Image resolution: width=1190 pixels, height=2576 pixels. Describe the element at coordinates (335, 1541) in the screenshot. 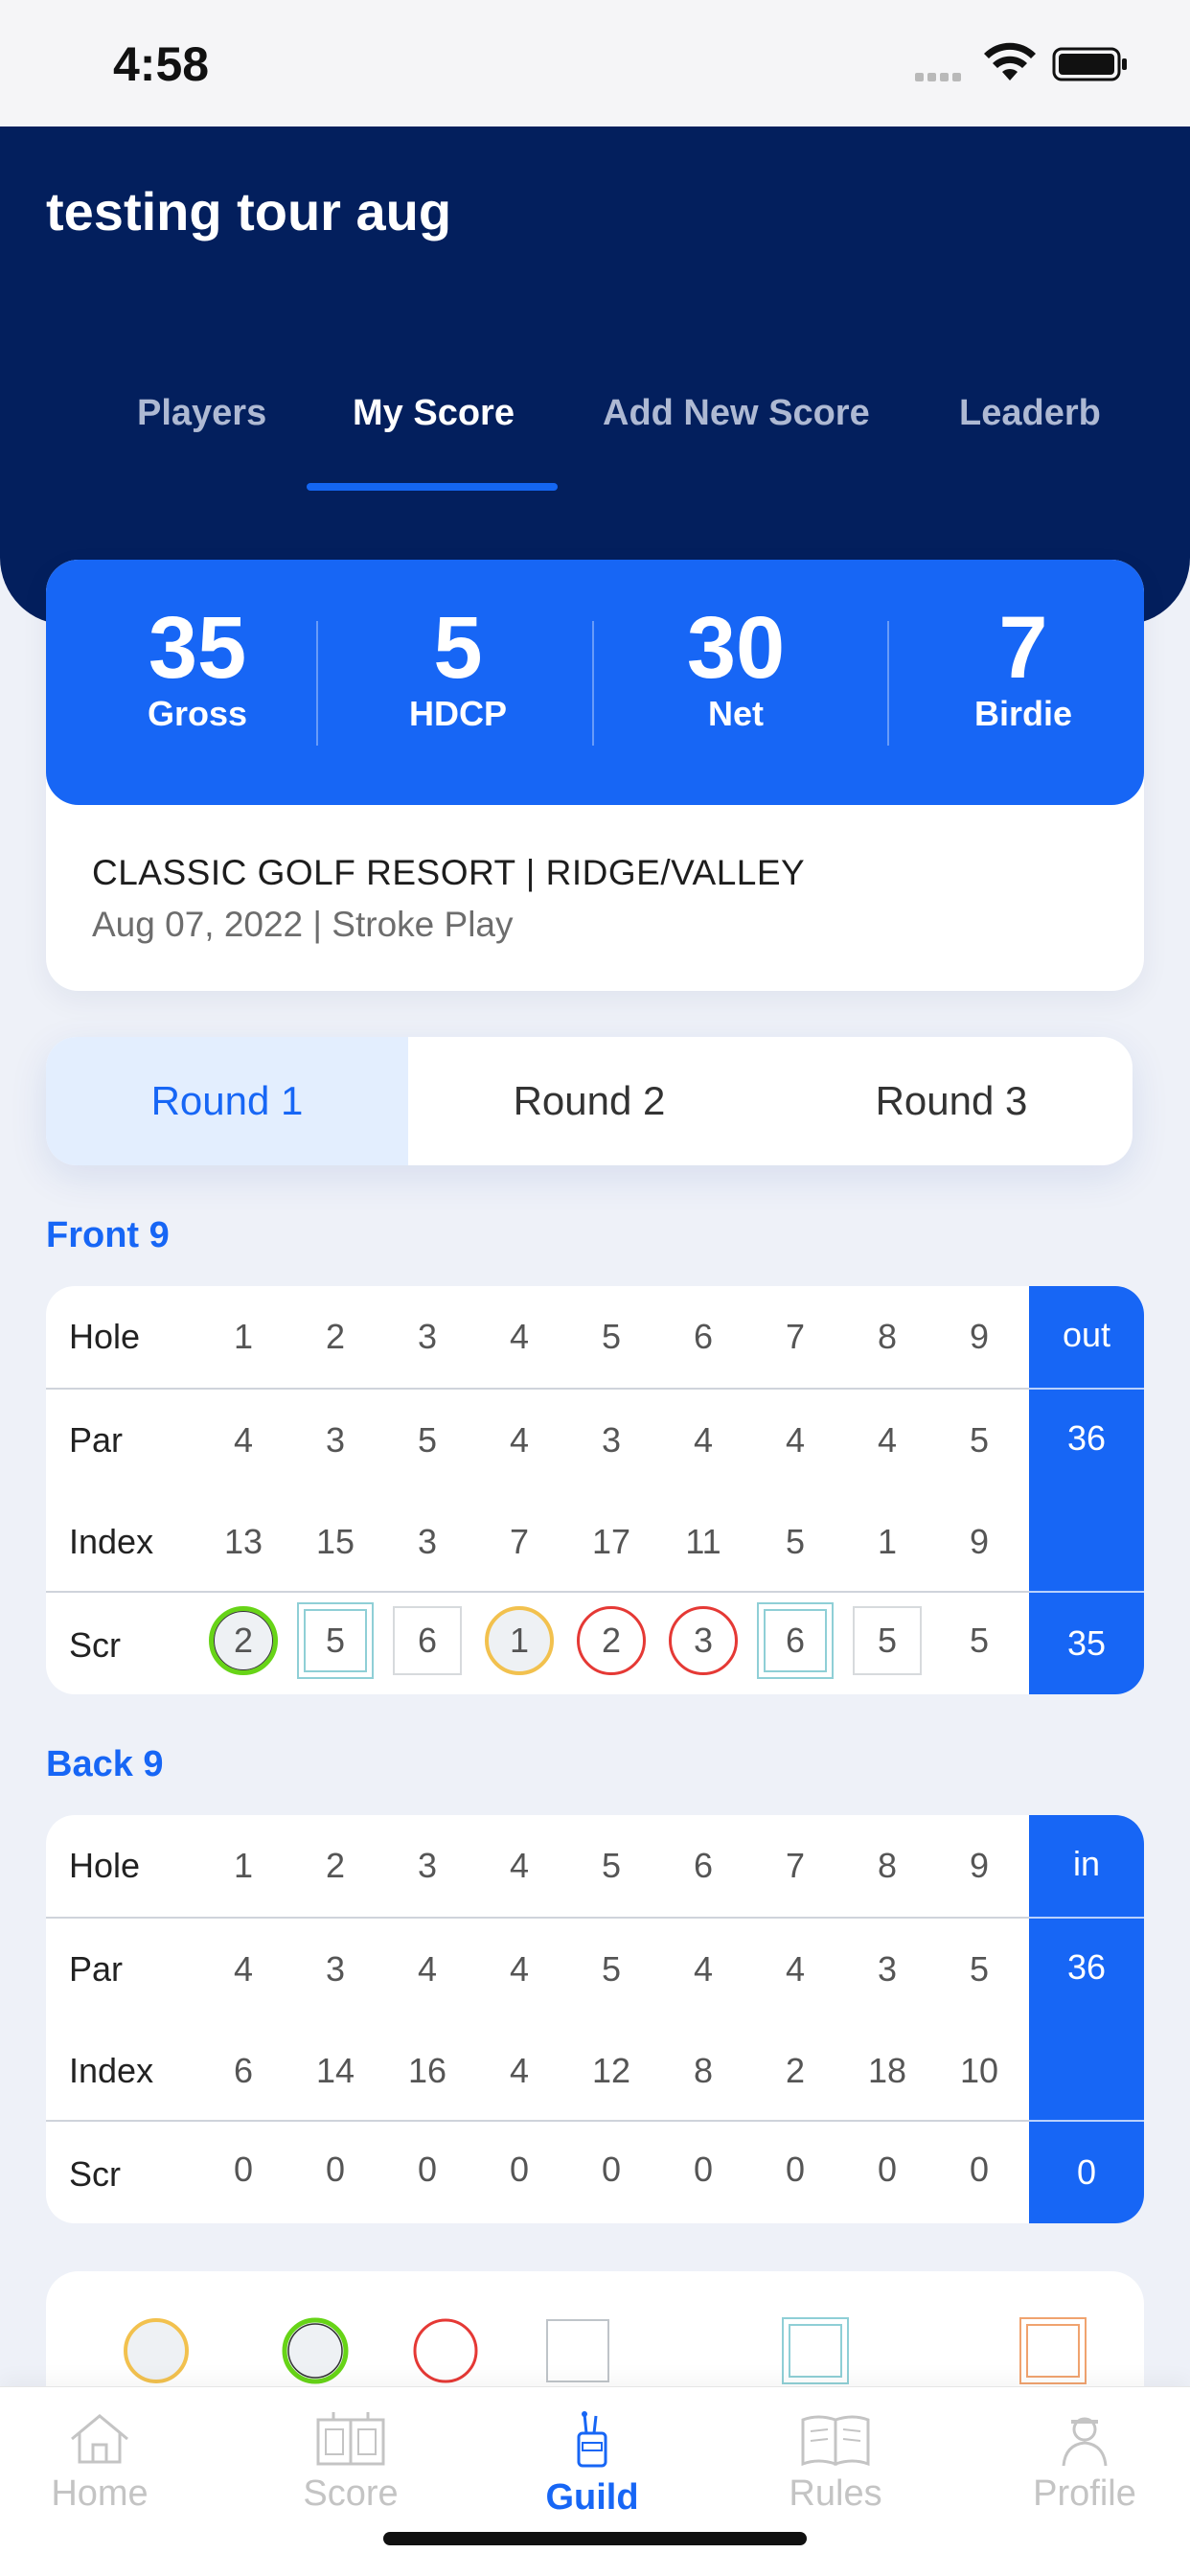

I see `index-value: 15` at that location.